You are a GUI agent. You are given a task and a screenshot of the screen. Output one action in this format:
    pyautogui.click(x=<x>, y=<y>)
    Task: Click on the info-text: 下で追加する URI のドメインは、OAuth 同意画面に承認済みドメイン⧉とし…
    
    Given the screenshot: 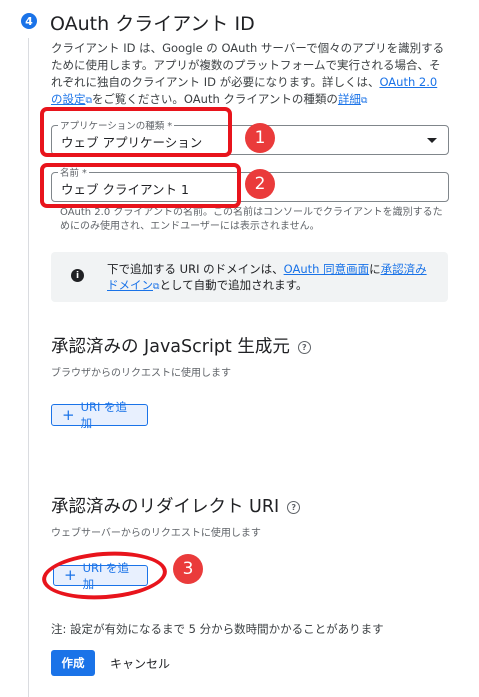 What is the action you would take?
    pyautogui.click(x=267, y=277)
    